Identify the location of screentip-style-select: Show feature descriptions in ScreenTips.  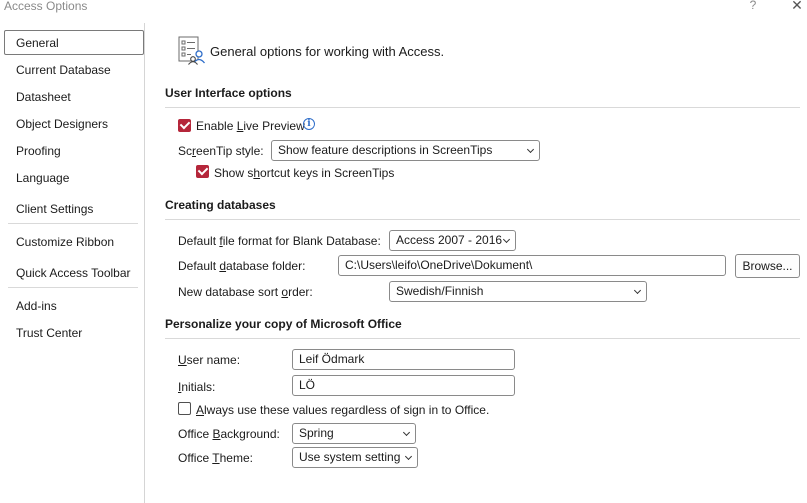
(405, 150).